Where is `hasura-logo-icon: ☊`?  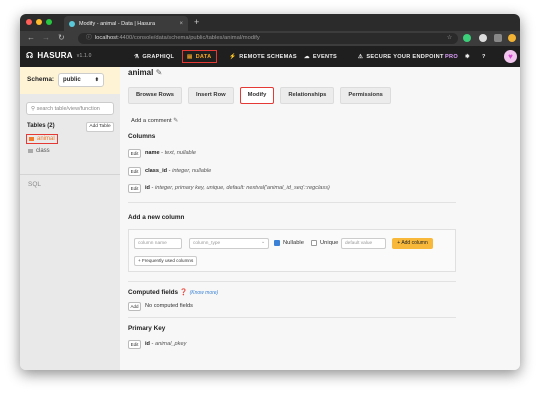 hasura-logo-icon: ☊ is located at coordinates (30, 55).